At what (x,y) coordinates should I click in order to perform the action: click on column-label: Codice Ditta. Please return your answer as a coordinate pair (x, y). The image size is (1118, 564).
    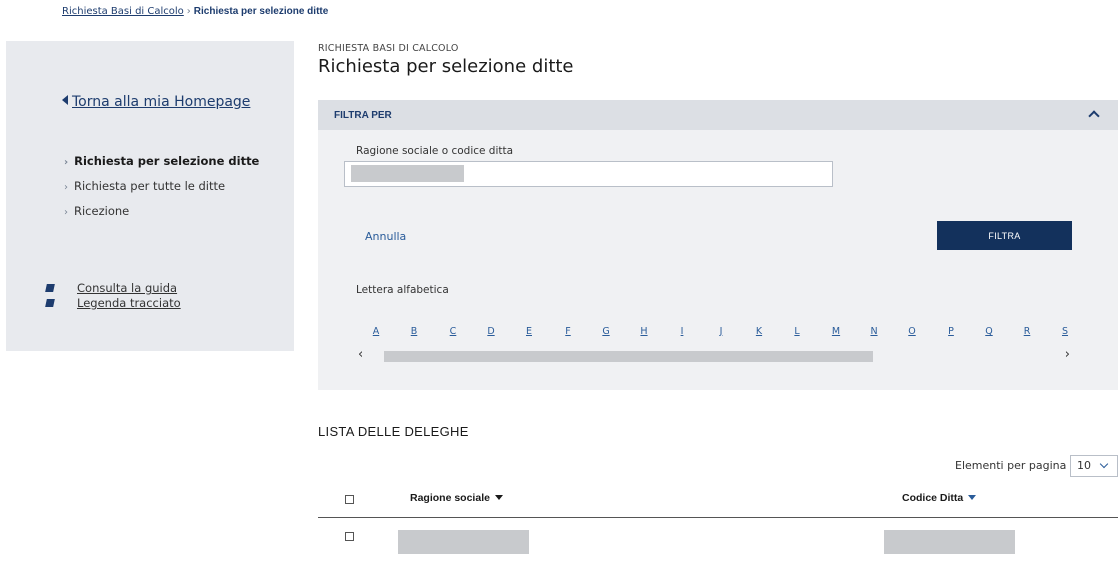
    Looking at the image, I should click on (933, 498).